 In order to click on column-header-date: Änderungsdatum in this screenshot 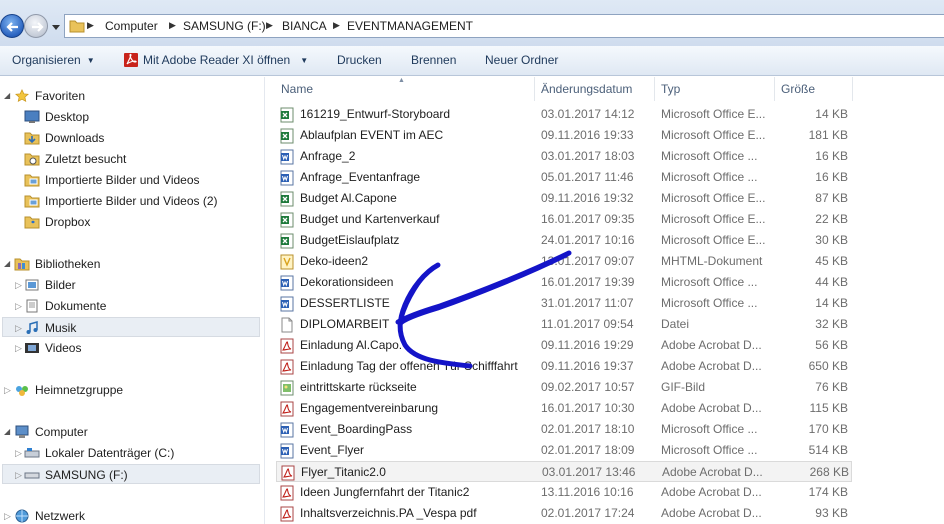, I will do `click(586, 89)`.